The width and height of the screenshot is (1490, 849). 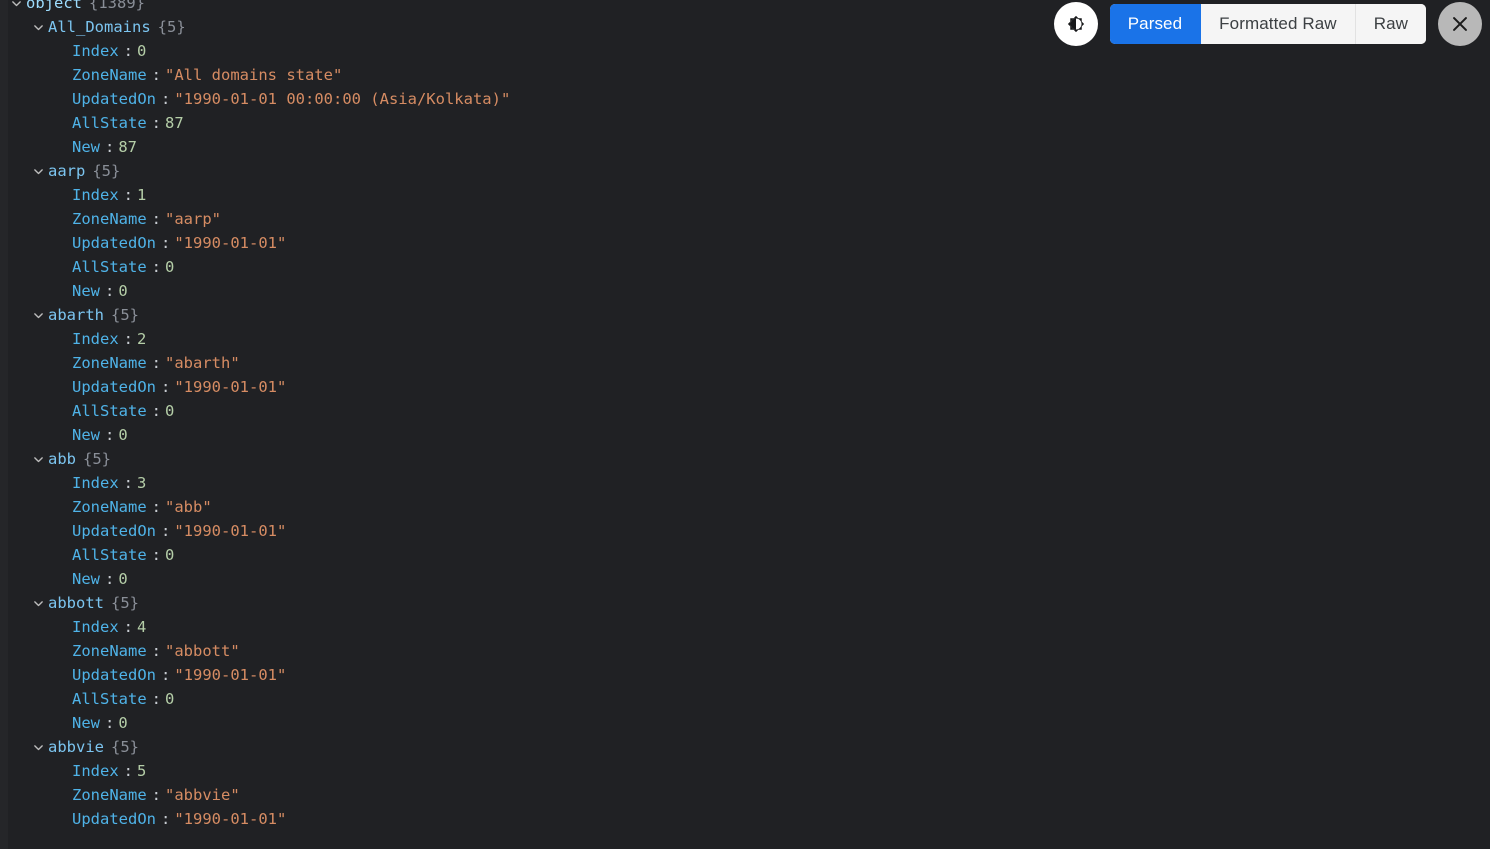 What do you see at coordinates (745, 195) in the screenshot?
I see `tree-property-row: Index : 1` at bounding box center [745, 195].